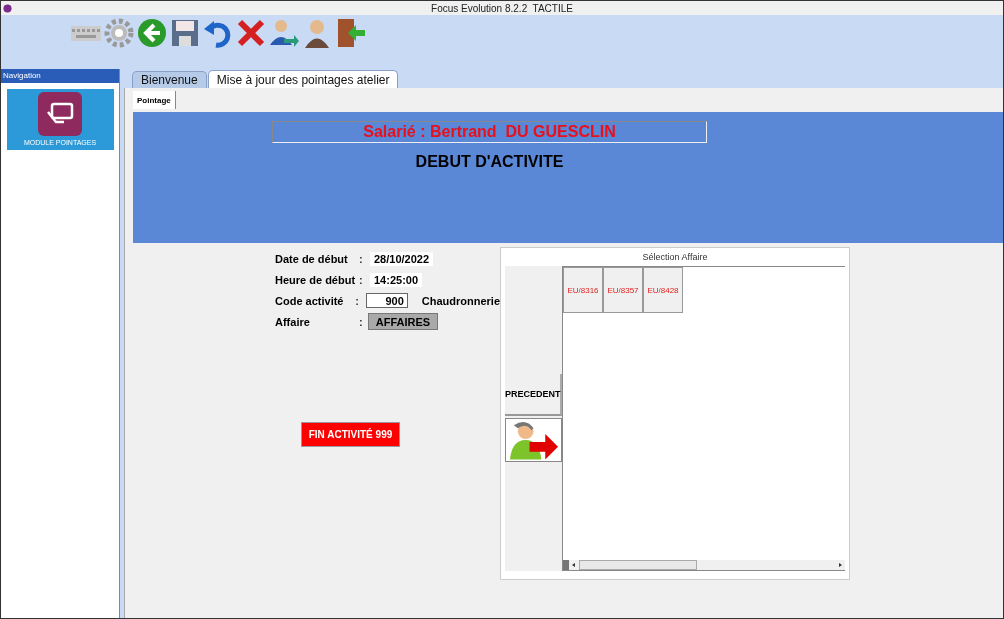 This screenshot has height=619, width=1004. Describe the element at coordinates (312, 258) in the screenshot. I see `field-label: Date de début` at that location.